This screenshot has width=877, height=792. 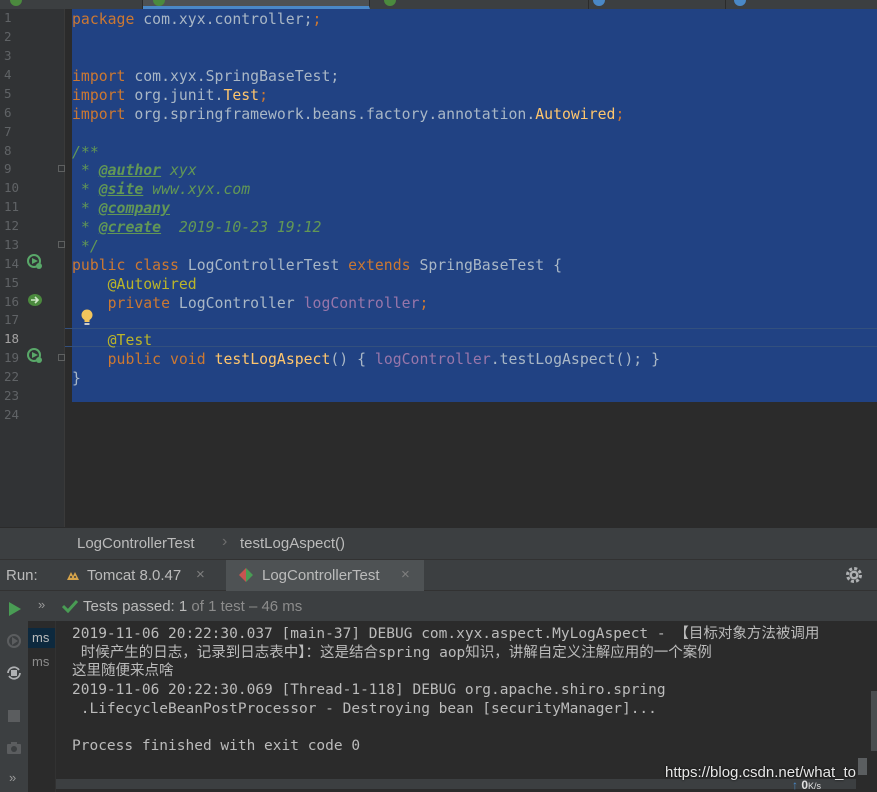 What do you see at coordinates (438, 543) in the screenshot?
I see `breadcrumb: LogControllerTest › testLogAspect()` at bounding box center [438, 543].